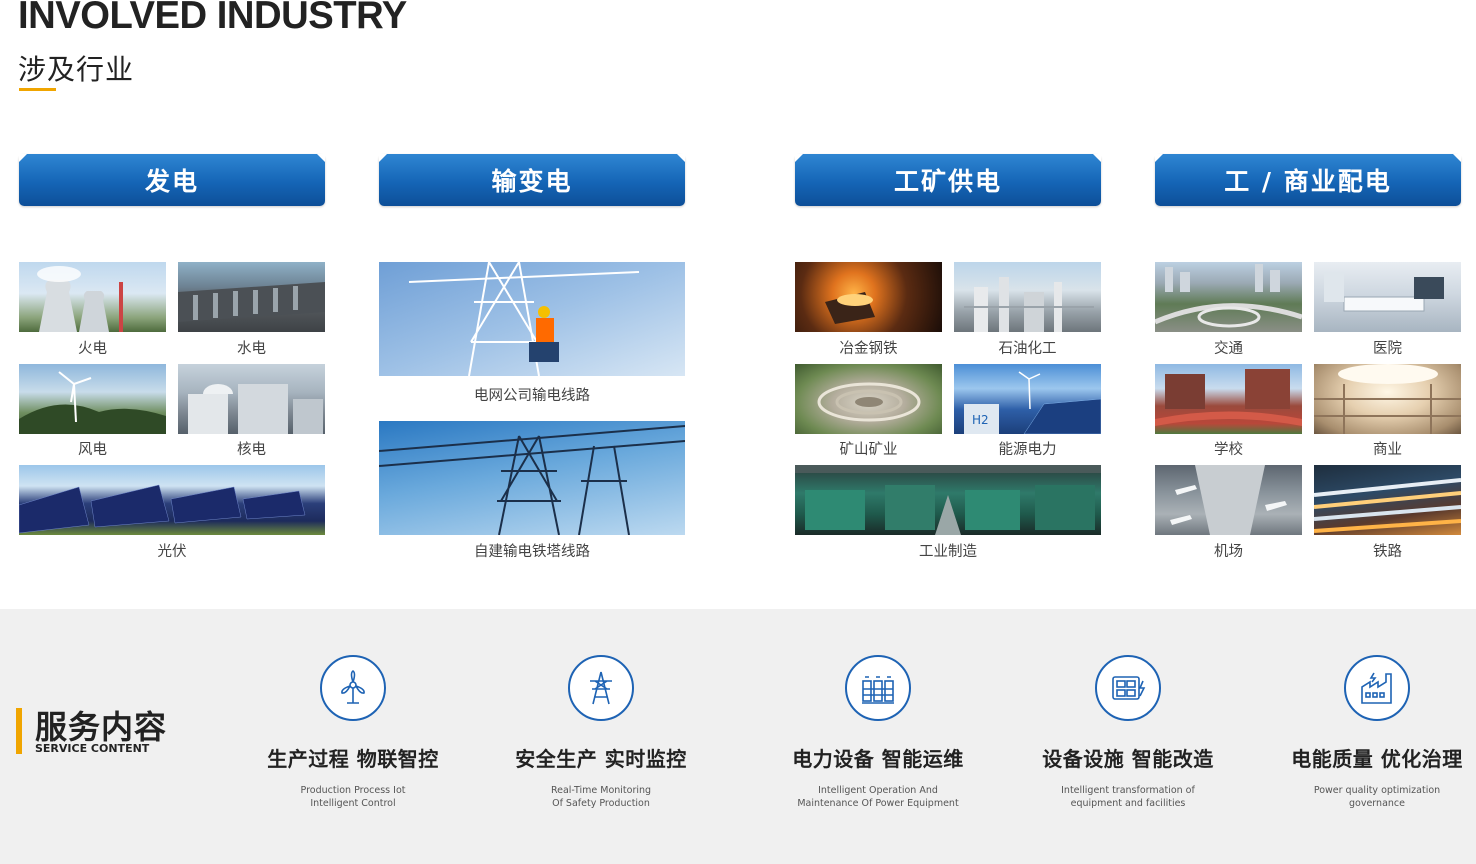 The height and width of the screenshot is (864, 1476). What do you see at coordinates (1228, 450) in the screenshot?
I see `caption-school: 学校` at bounding box center [1228, 450].